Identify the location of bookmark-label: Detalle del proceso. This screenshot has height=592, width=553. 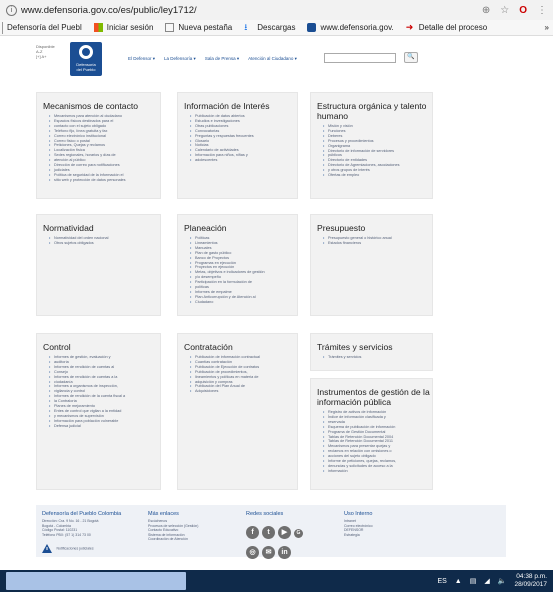
(453, 27).